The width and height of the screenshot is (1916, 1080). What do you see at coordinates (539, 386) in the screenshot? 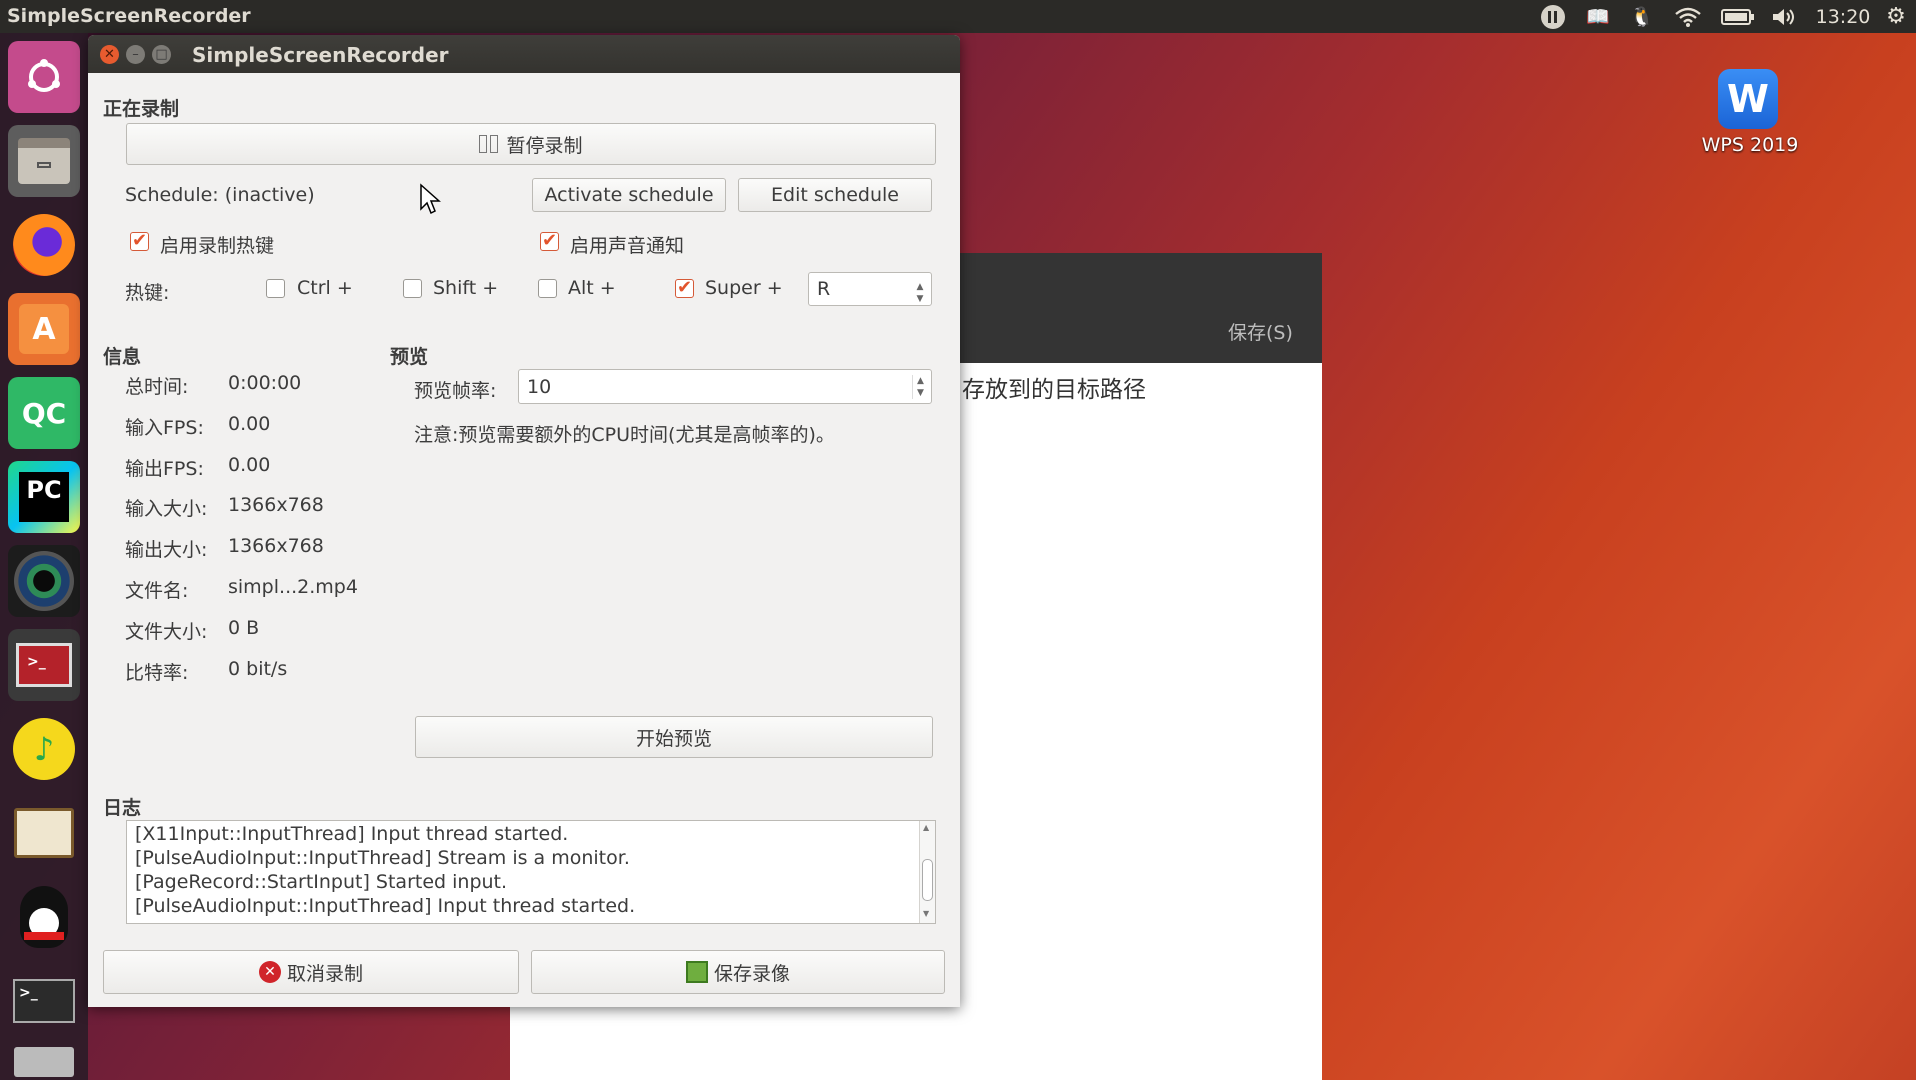
I see `preview-fps-value: 10` at bounding box center [539, 386].